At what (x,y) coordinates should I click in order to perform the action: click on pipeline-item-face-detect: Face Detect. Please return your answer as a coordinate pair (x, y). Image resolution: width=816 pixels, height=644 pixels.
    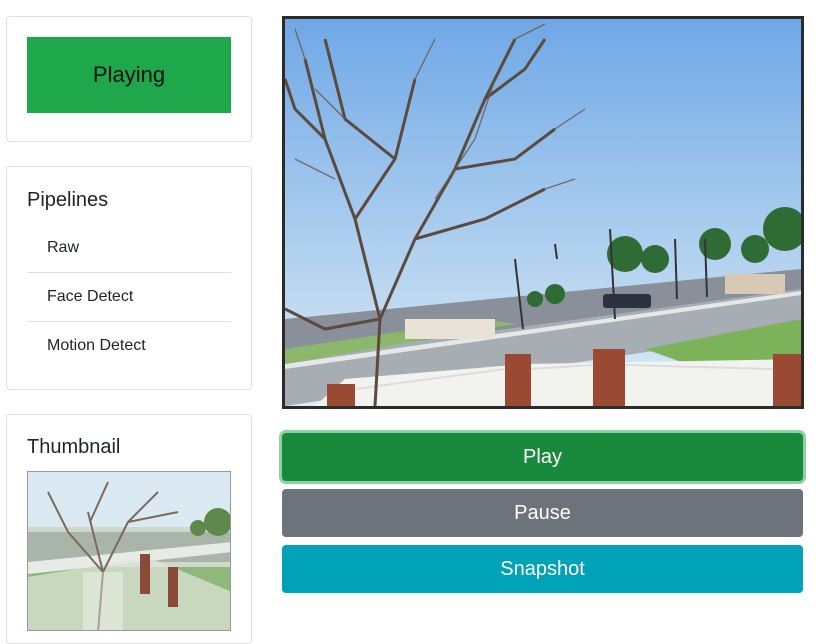
    Looking at the image, I should click on (129, 296).